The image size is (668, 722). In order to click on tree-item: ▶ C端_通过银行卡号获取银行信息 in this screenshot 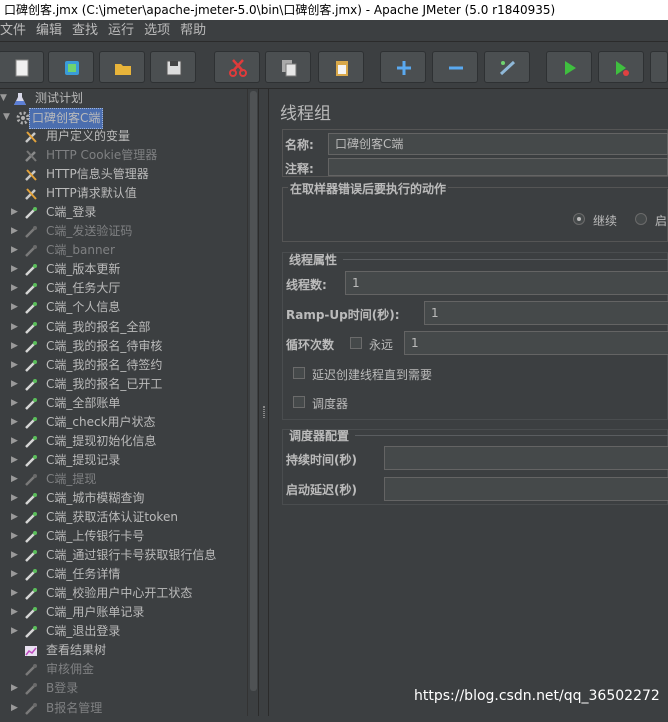, I will do `click(123, 555)`.